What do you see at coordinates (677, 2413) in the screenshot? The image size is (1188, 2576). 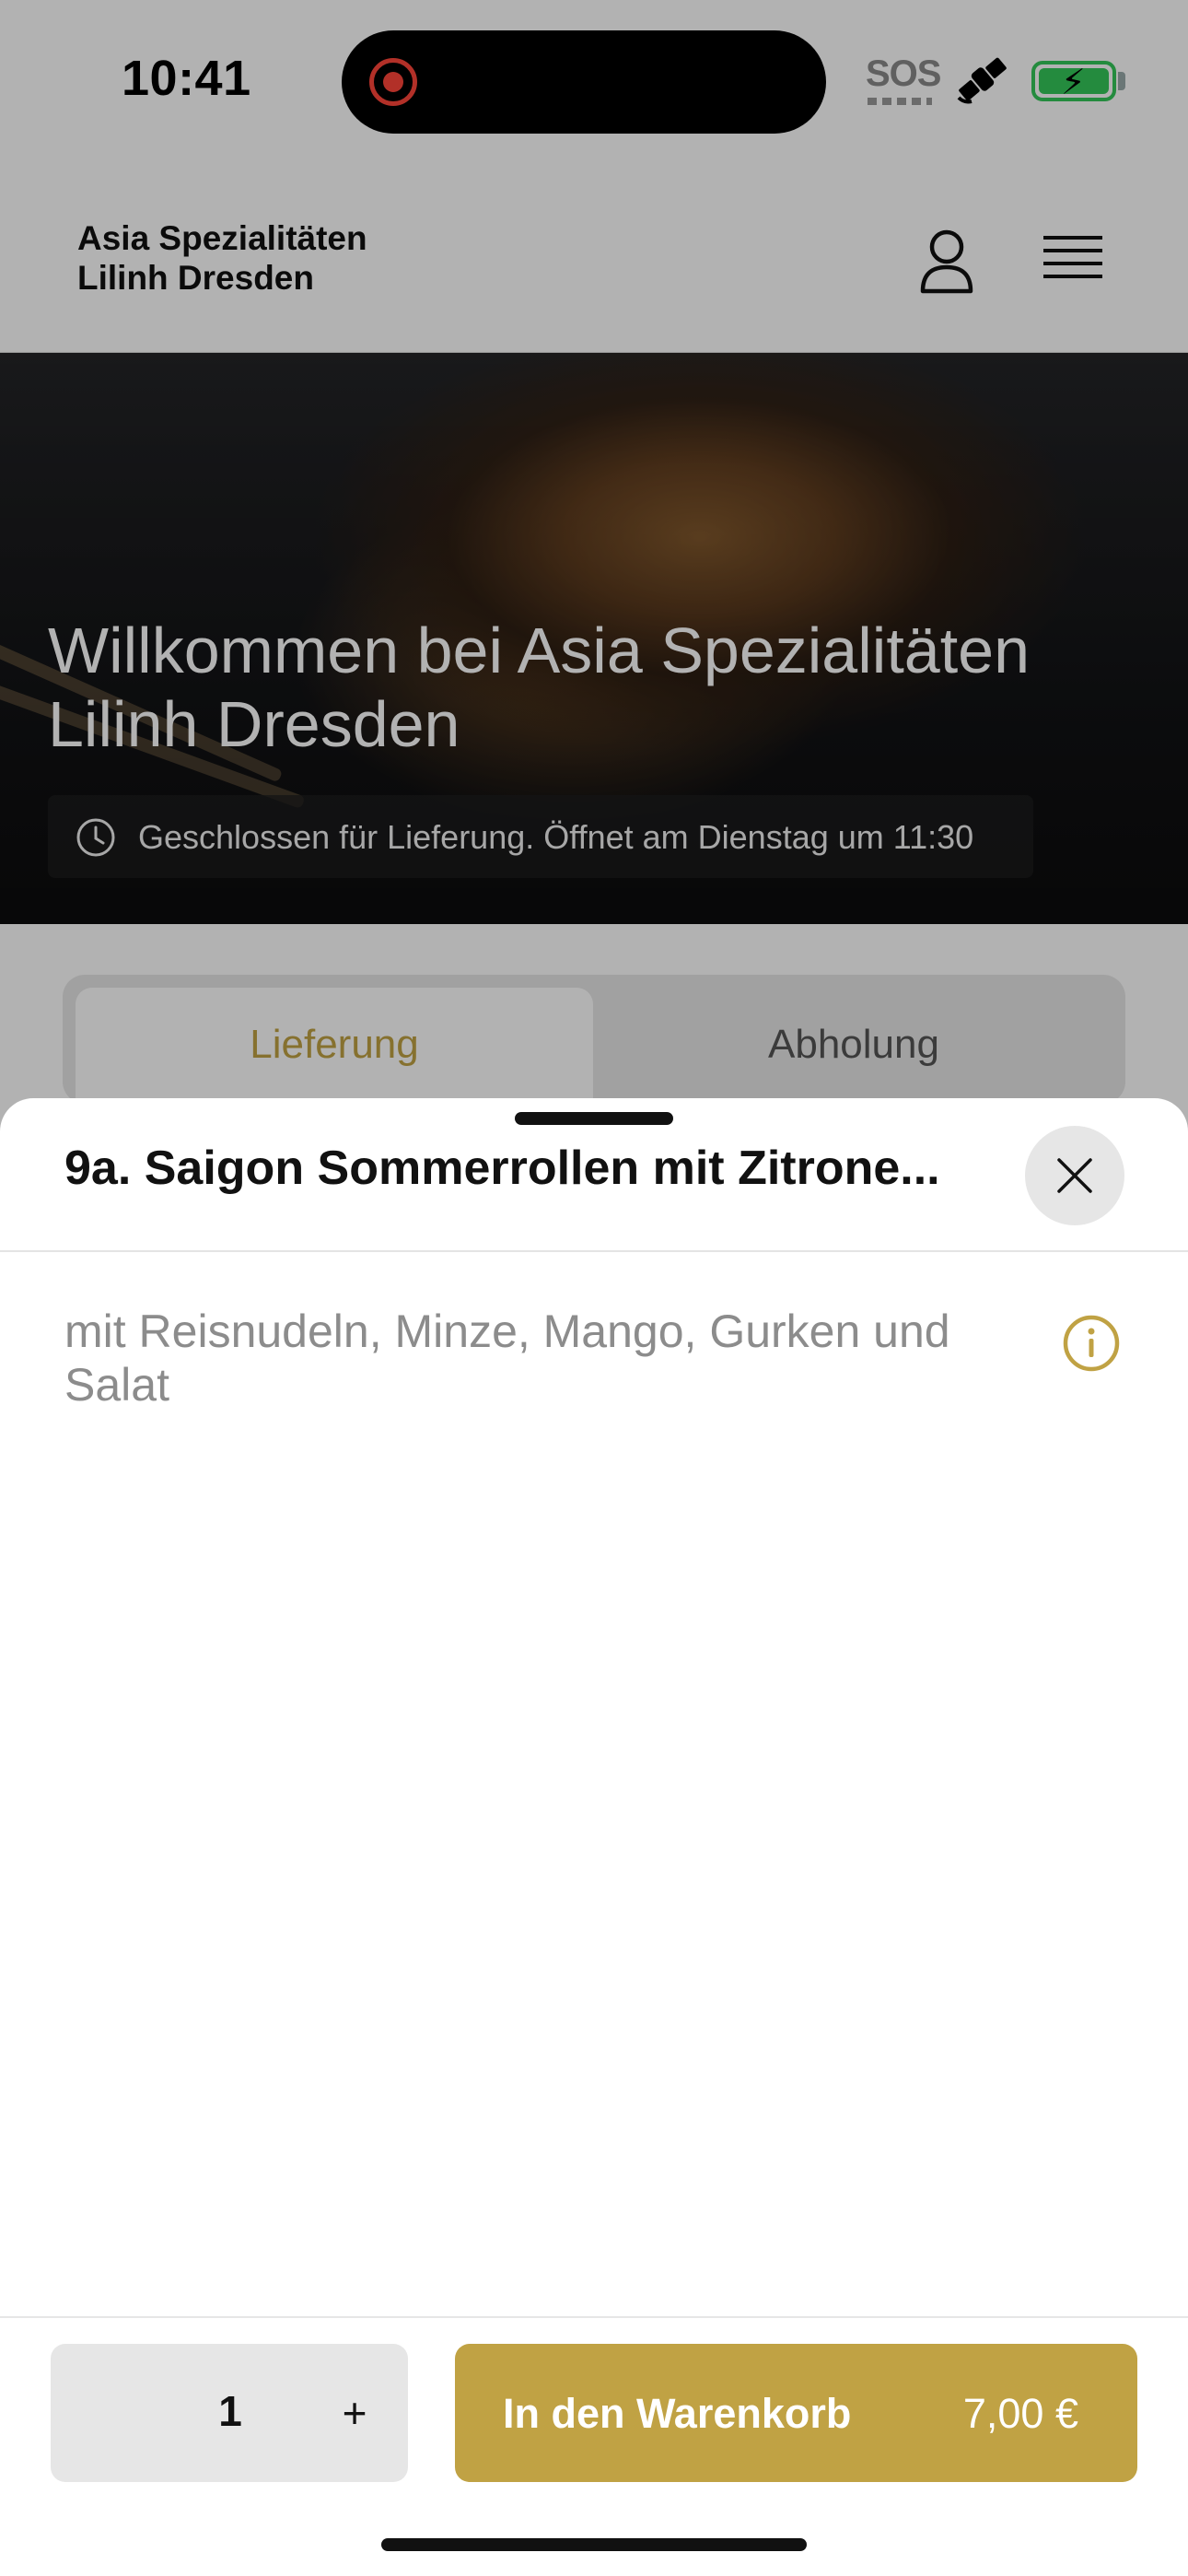 I see `add-to-cart-label: In den Warenkorb` at bounding box center [677, 2413].